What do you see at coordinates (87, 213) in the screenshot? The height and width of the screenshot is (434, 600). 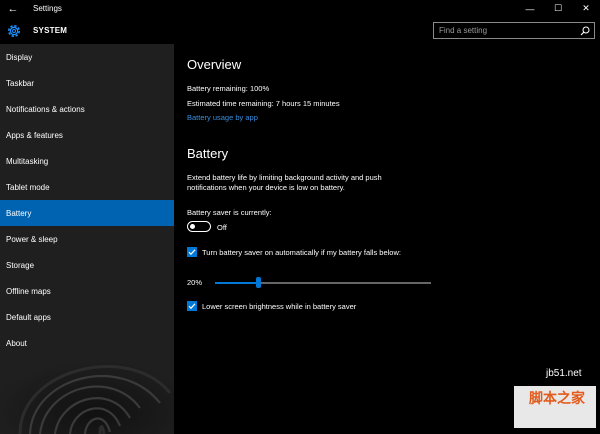 I see `sidebar-item-battery: Battery` at bounding box center [87, 213].